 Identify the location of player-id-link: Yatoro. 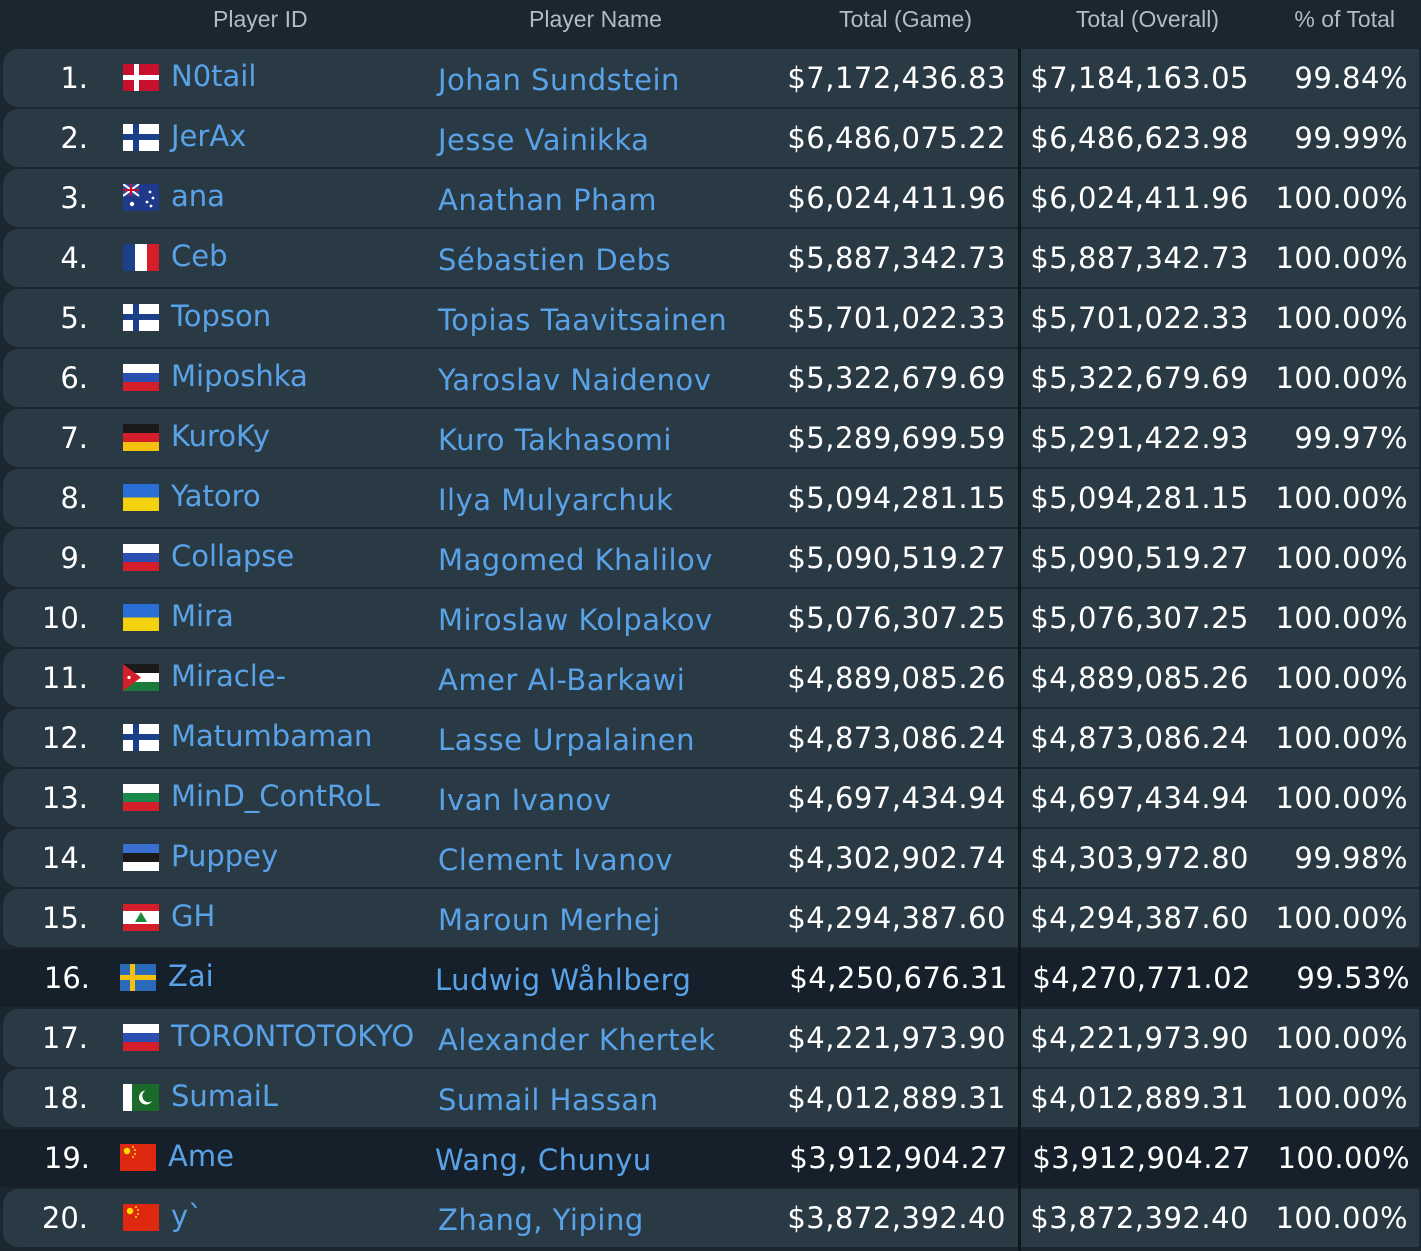
(216, 496).